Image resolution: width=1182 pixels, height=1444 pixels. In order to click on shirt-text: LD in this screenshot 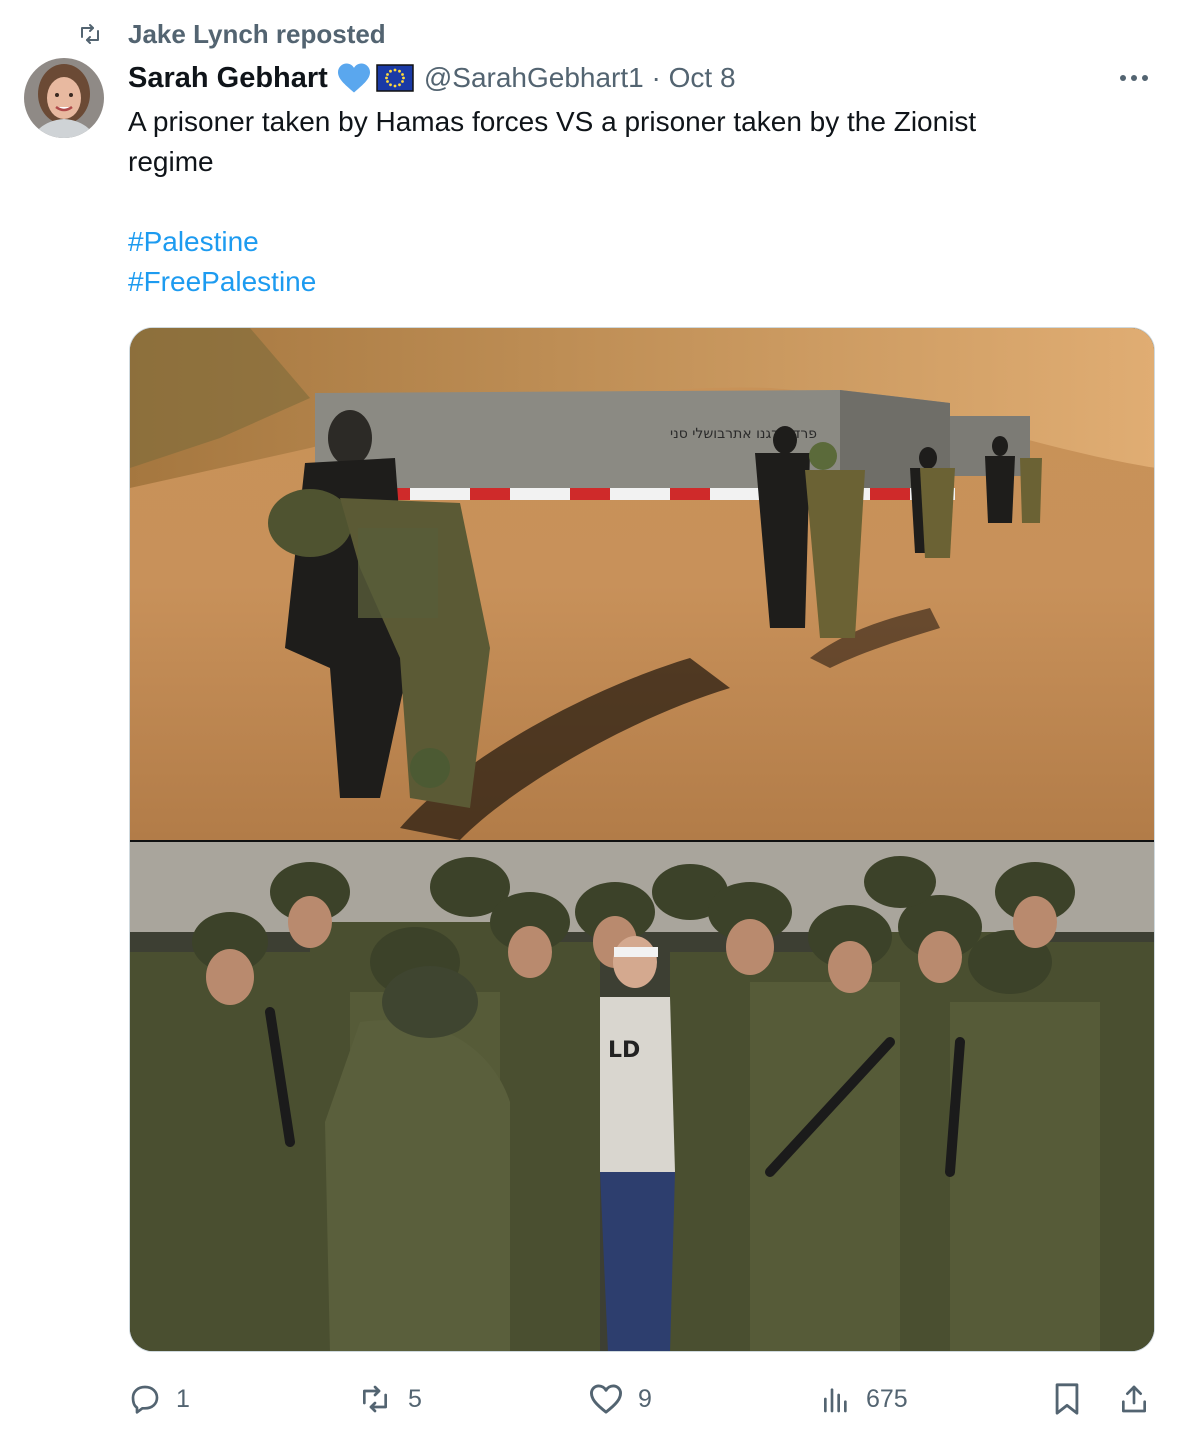, I will do `click(624, 1050)`.